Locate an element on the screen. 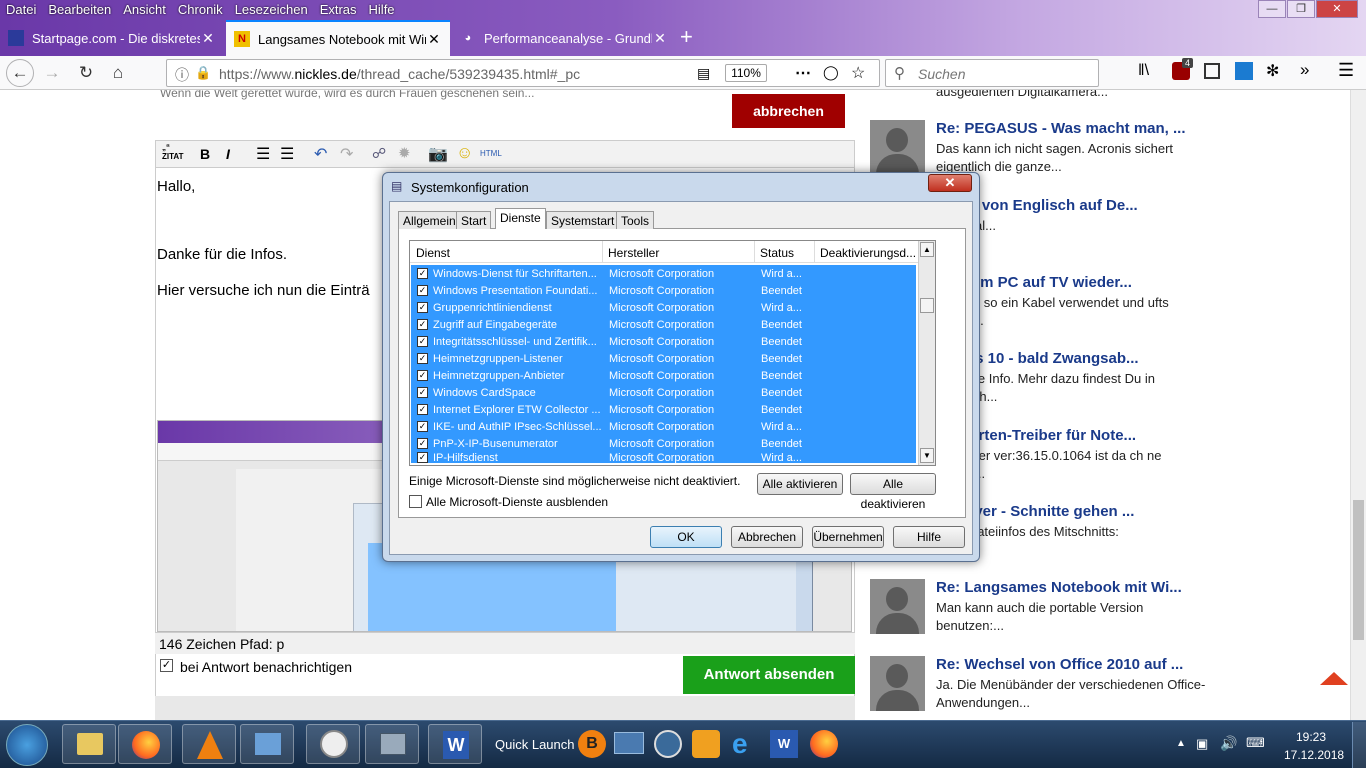 The width and height of the screenshot is (1366, 768). column-status: Status is located at coordinates (777, 253).